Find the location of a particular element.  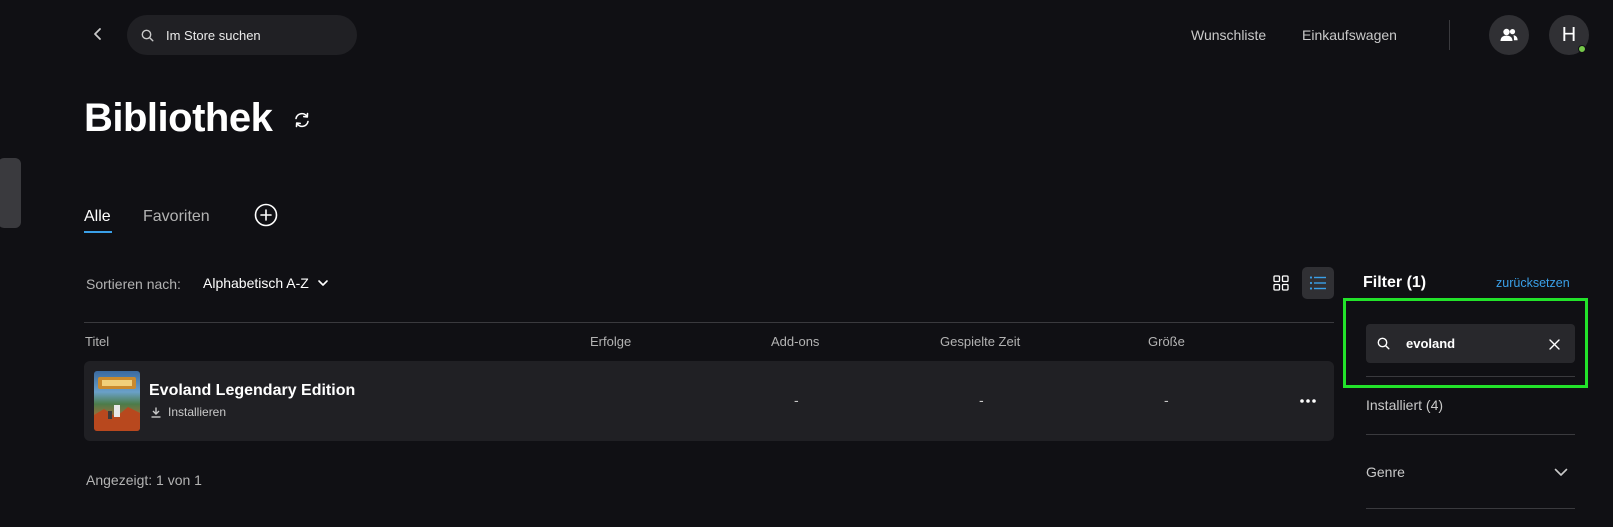

friends-button is located at coordinates (1509, 35).